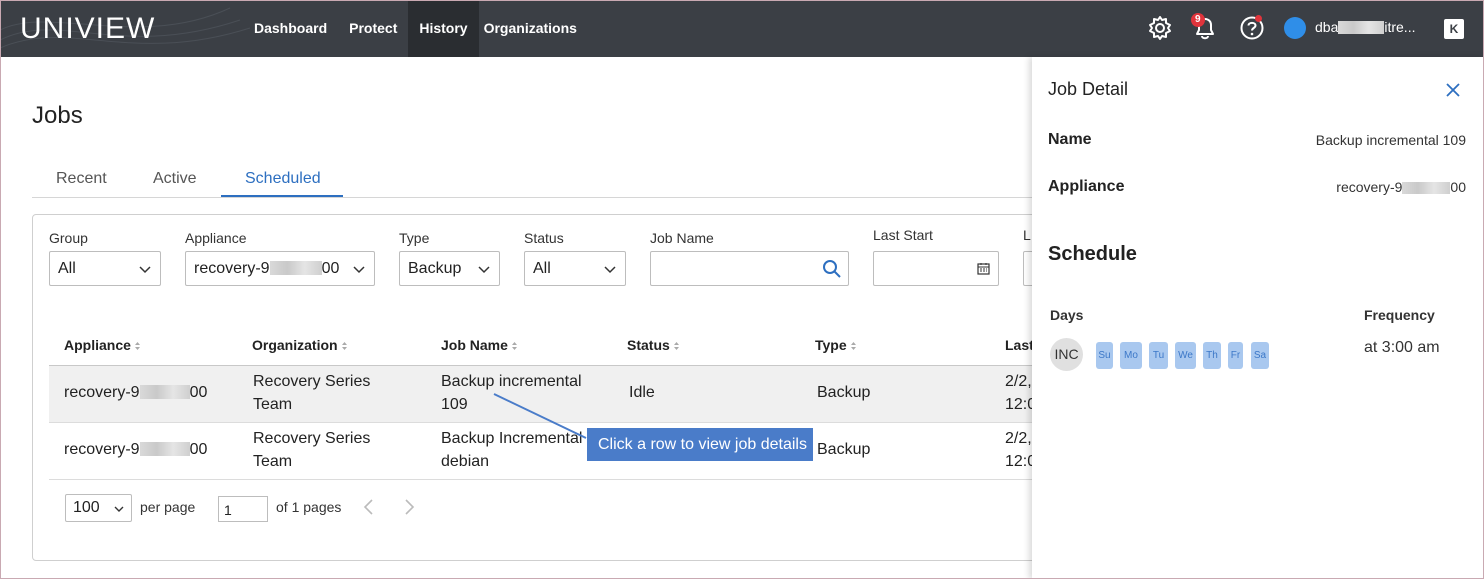  I want to click on group-filter-label: Group, so click(68, 238).